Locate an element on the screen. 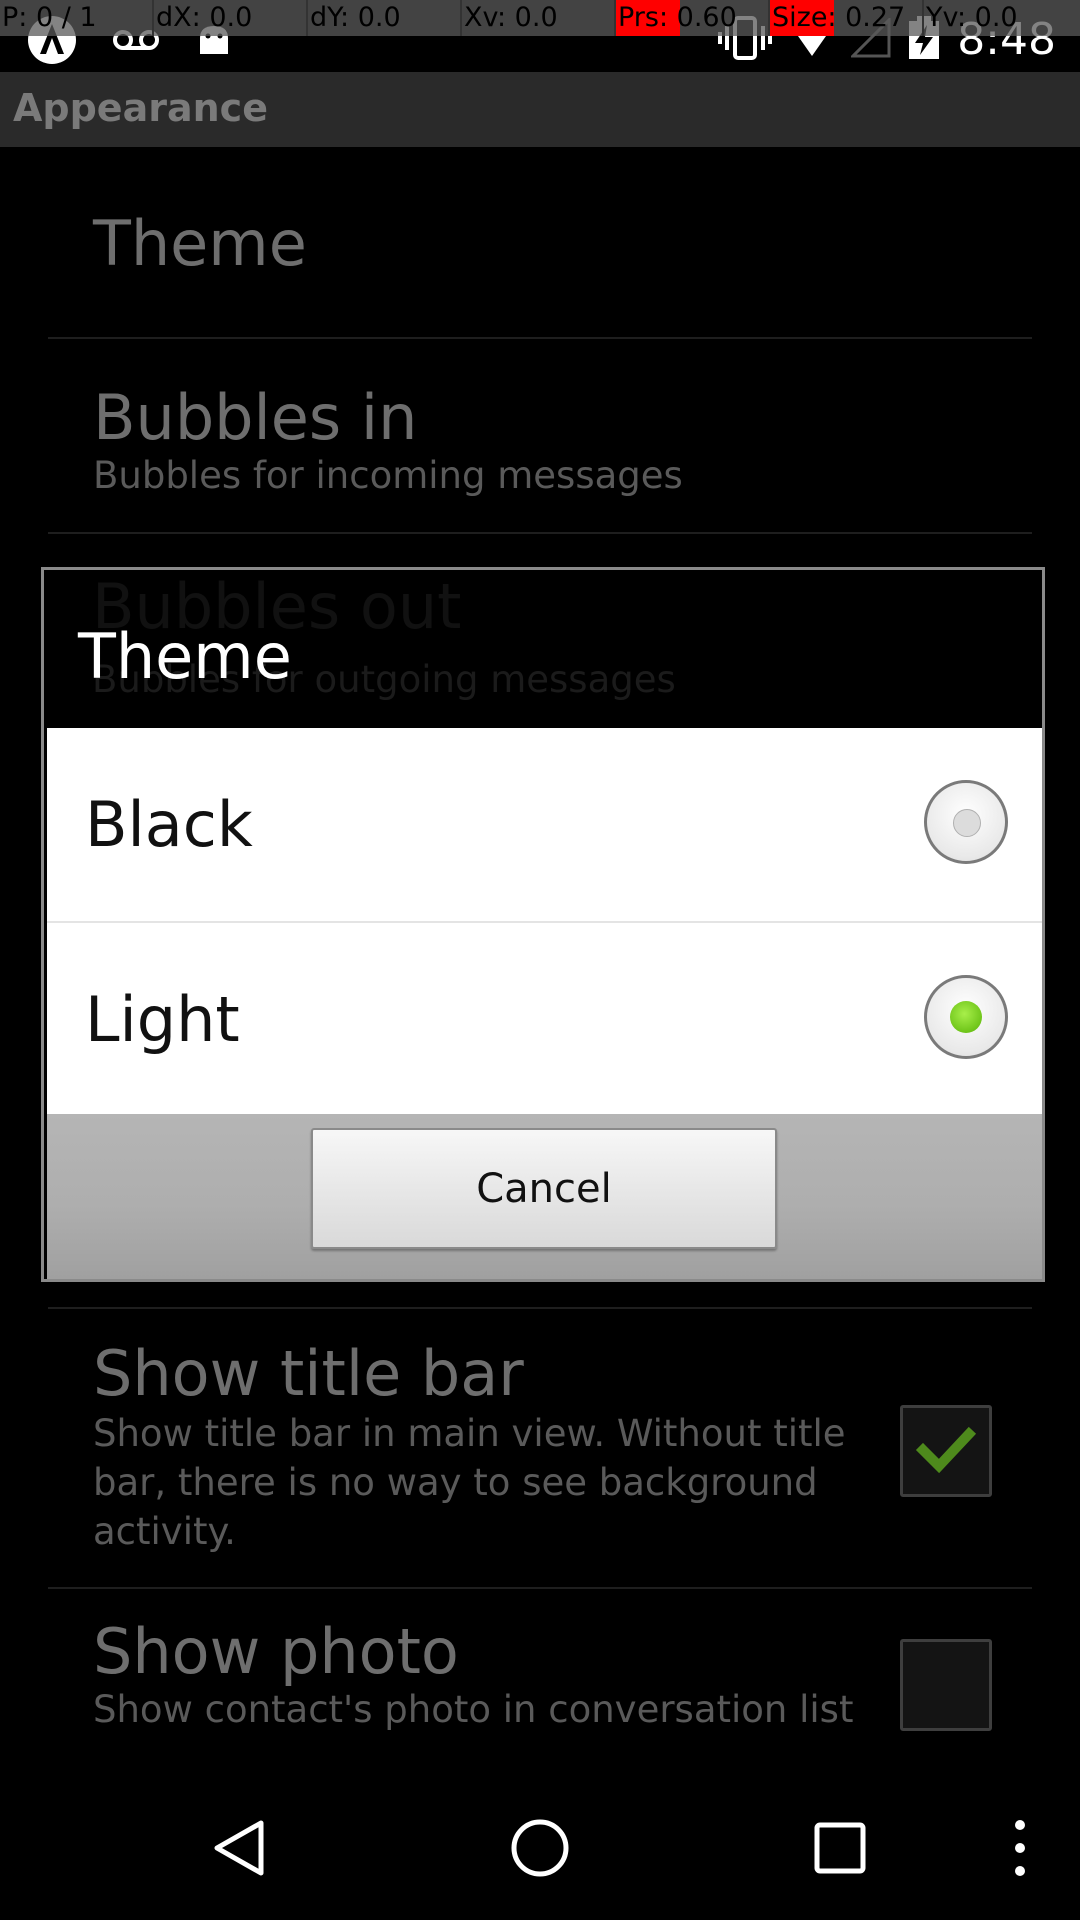  back-icon is located at coordinates (239, 1848).